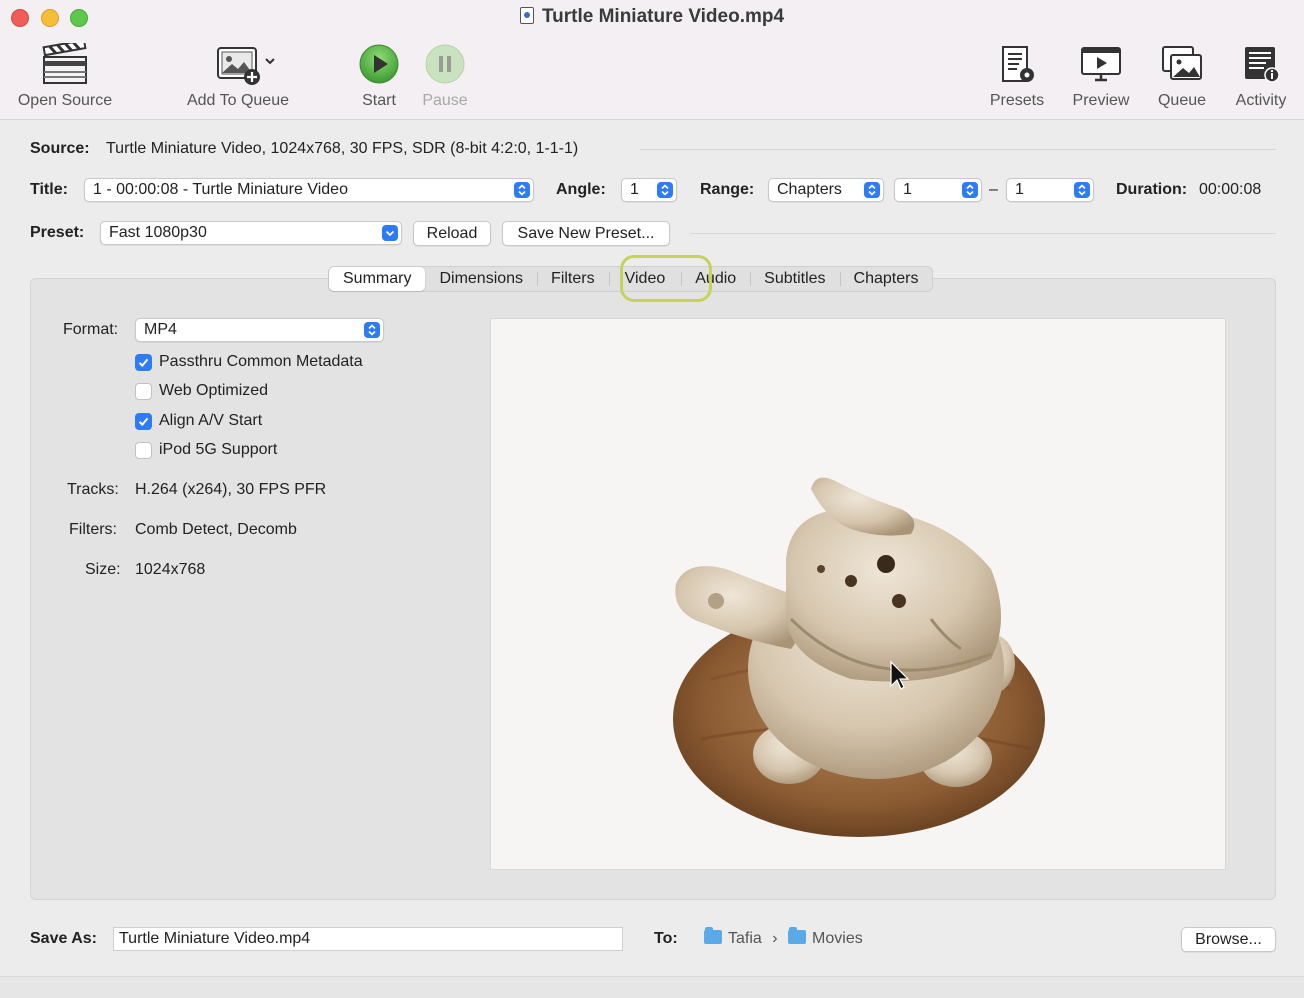 The width and height of the screenshot is (1304, 998). Describe the element at coordinates (652, 987) in the screenshot. I see `status-bar` at that location.